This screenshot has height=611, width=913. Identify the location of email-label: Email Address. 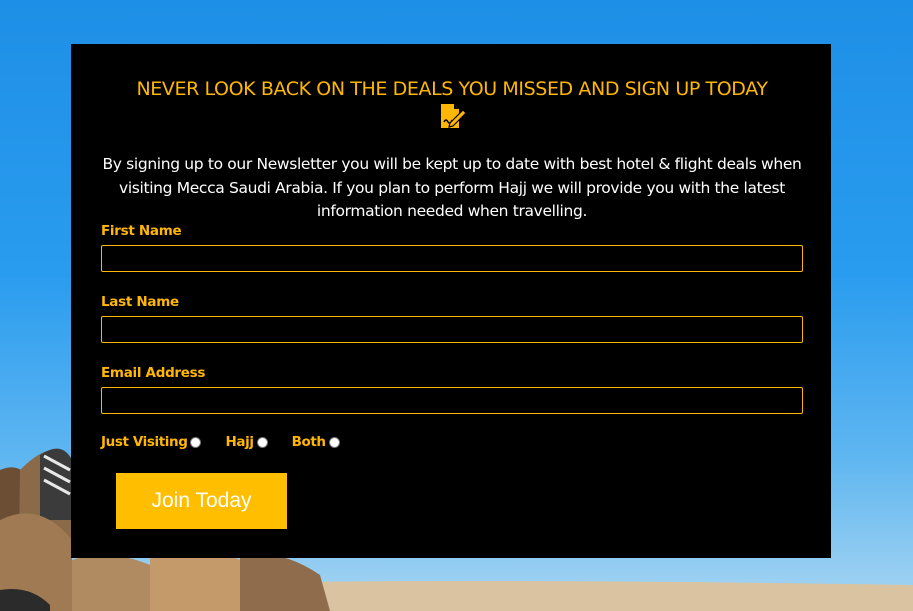
(153, 373).